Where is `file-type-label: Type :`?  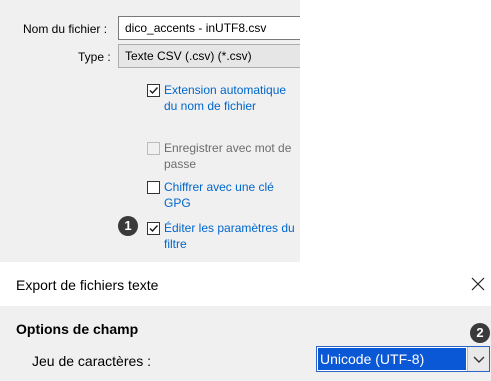 file-type-label: Type : is located at coordinates (94, 57).